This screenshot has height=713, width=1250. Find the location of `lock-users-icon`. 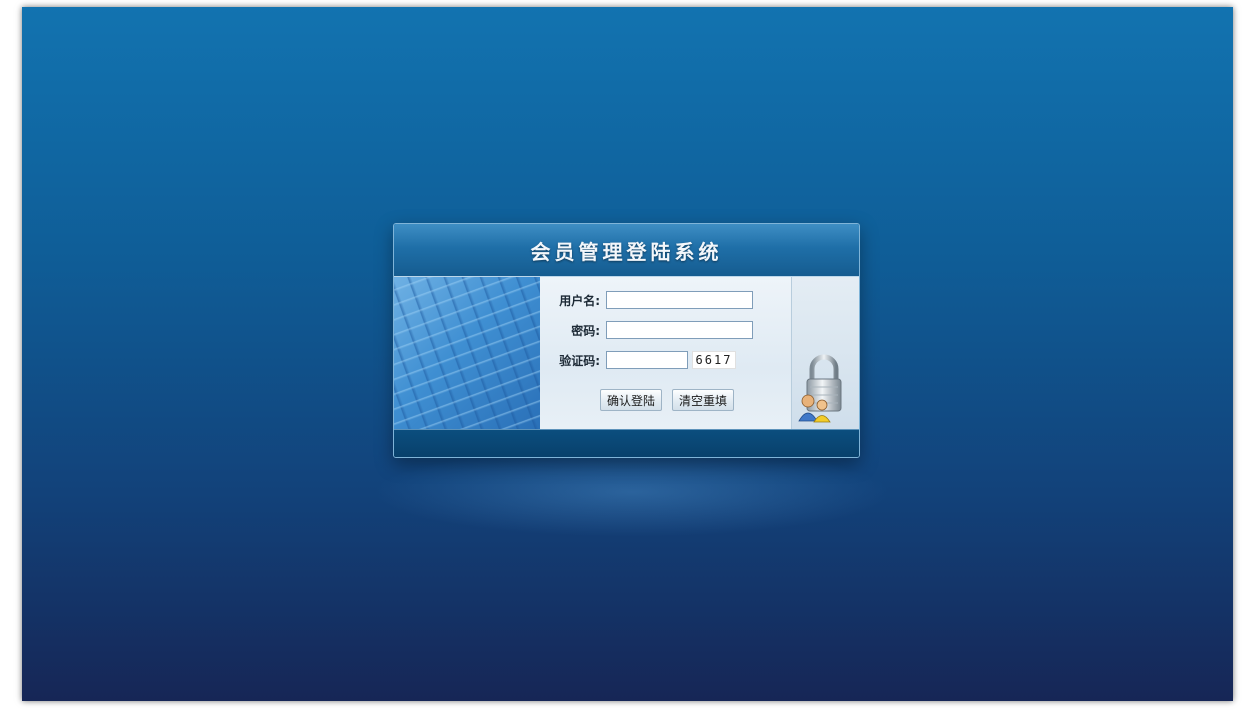

lock-users-icon is located at coordinates (820, 388).